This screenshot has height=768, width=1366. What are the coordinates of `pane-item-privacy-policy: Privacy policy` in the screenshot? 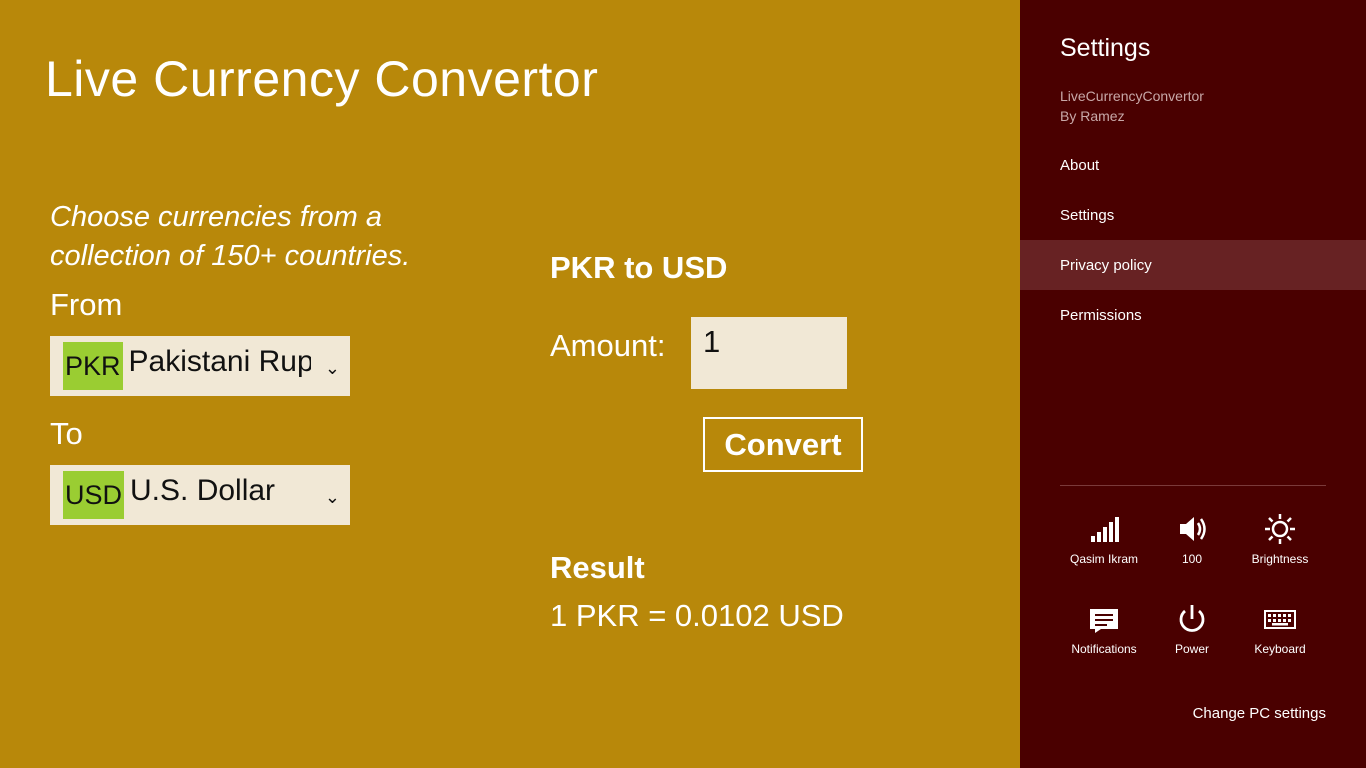 It's located at (1193, 265).